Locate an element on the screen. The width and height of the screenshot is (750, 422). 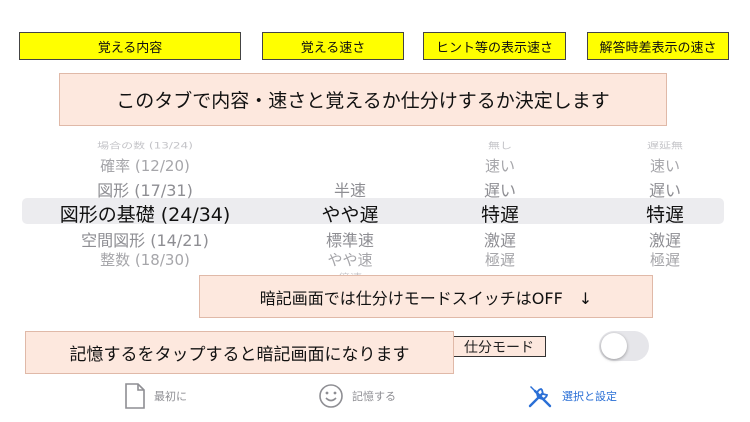
info-banner-middle: 暗記画面では仕分けモードスイッチはOFF ↓ is located at coordinates (426, 296).